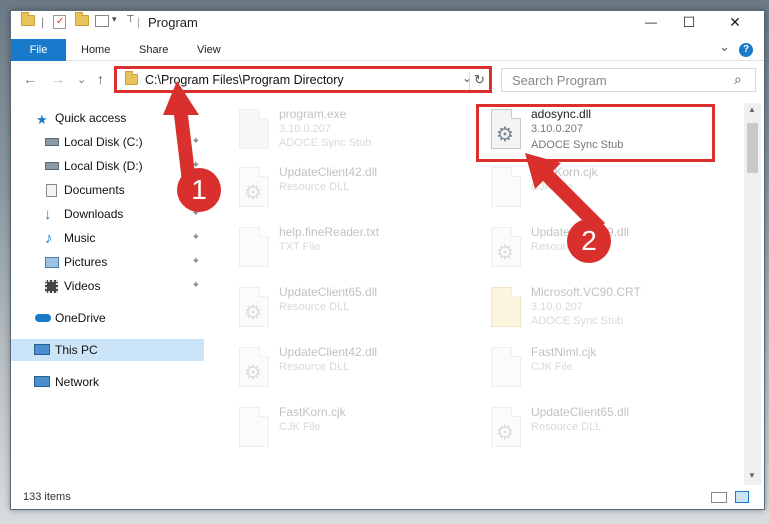  Describe the element at coordinates (59, 22) in the screenshot. I see `properties-icon: ✓` at that location.